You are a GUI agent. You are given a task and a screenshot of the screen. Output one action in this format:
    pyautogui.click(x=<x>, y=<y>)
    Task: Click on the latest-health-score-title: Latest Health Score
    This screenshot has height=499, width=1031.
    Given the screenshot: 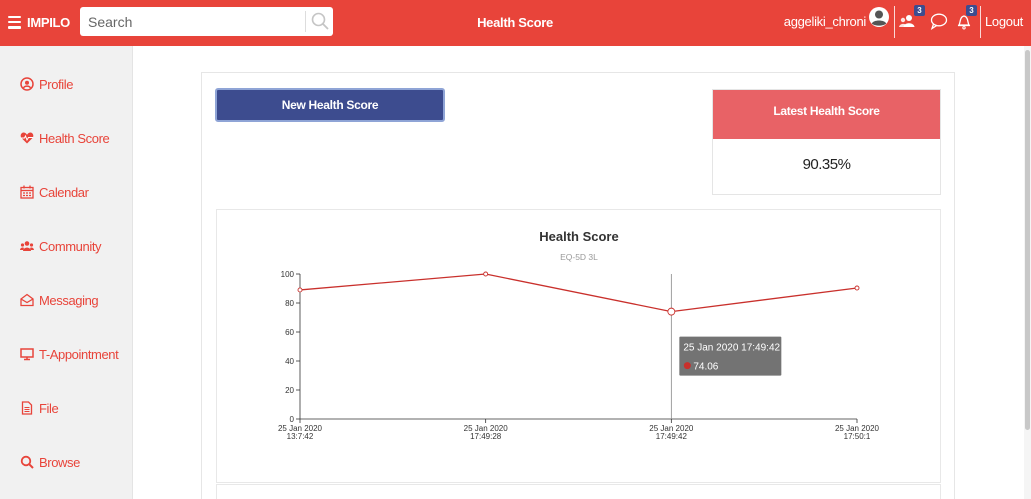 What is the action you would take?
    pyautogui.click(x=826, y=114)
    